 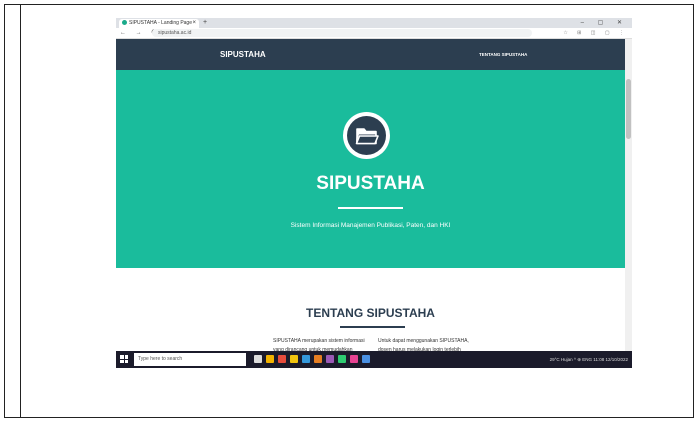 I want to click on store-icon, so click(x=318, y=359).